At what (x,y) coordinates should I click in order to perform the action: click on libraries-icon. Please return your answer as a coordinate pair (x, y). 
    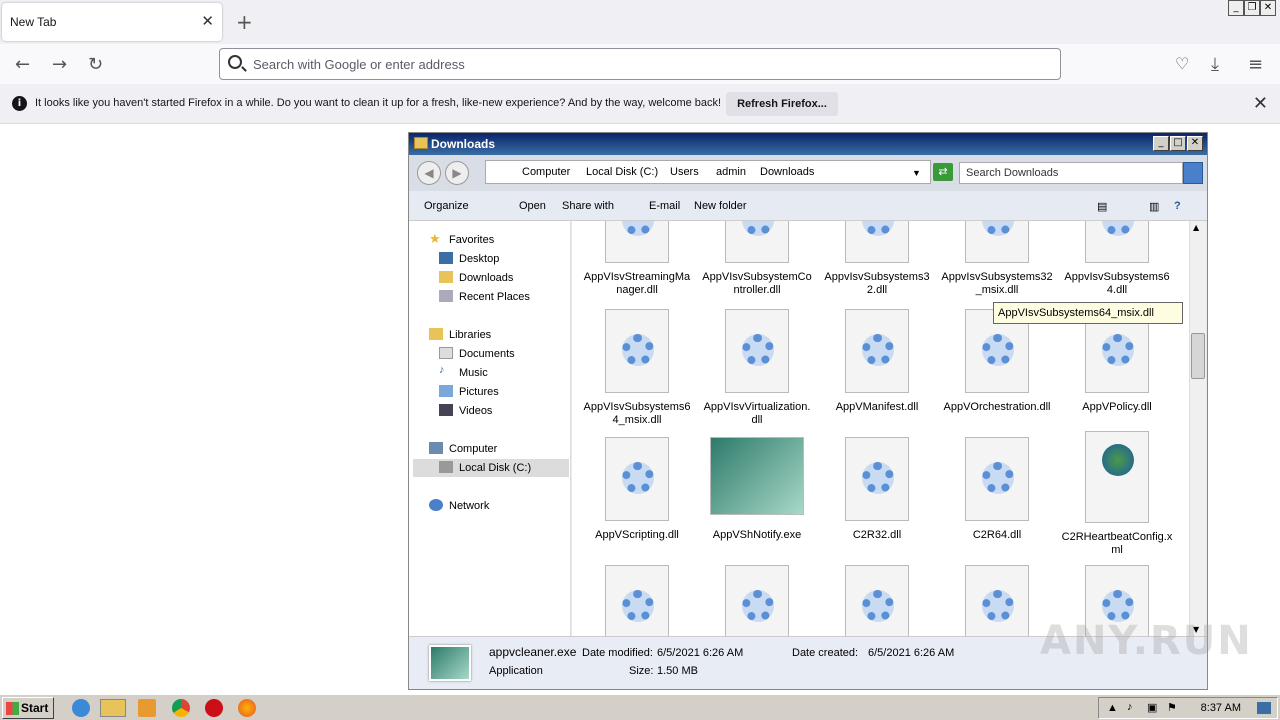
    Looking at the image, I should click on (436, 334).